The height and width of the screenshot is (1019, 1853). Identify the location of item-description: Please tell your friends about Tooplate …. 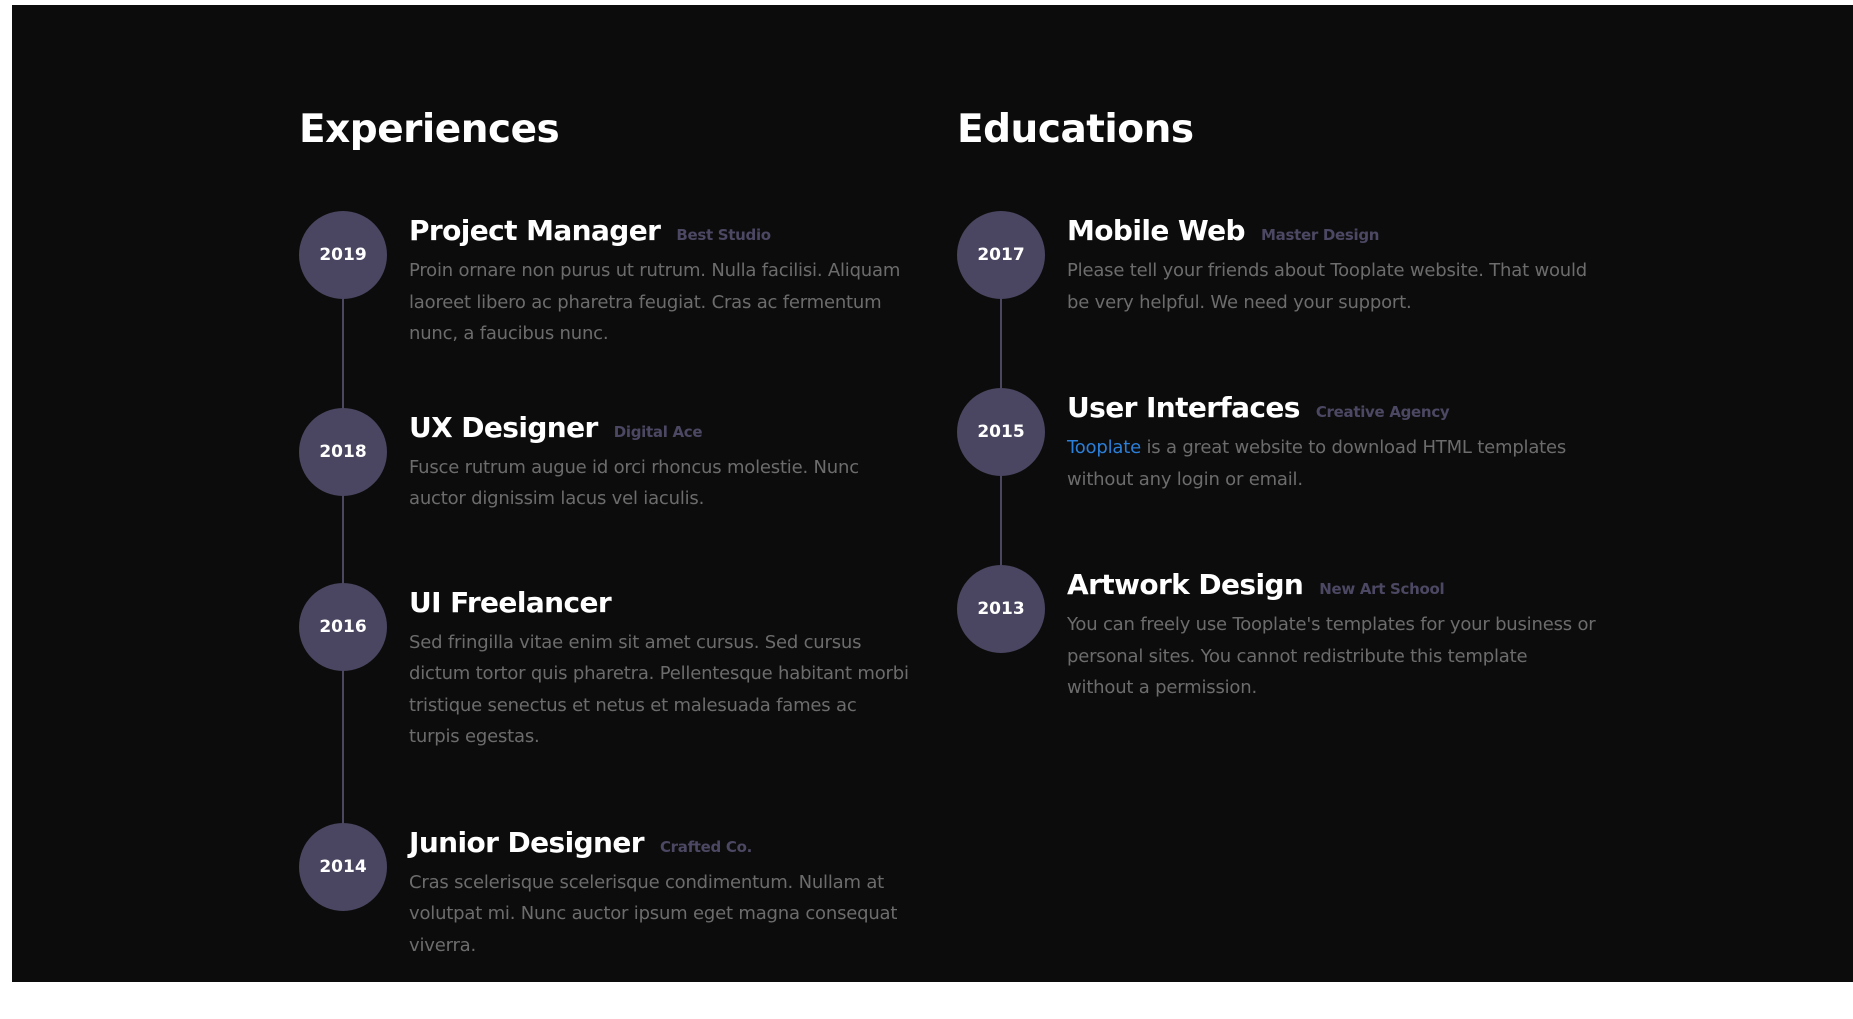
(1327, 286).